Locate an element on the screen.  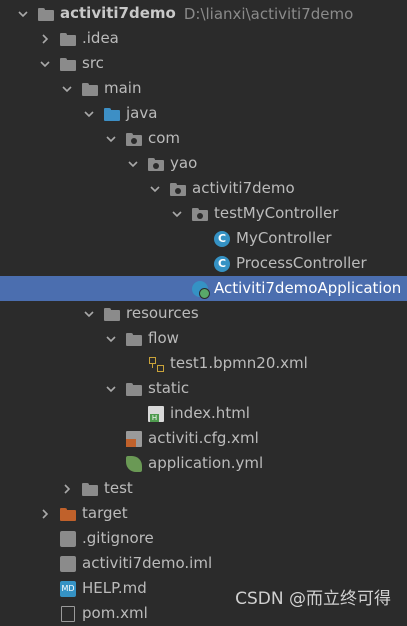
project-path: D:\lianxi\activiti7demo is located at coordinates (268, 13).